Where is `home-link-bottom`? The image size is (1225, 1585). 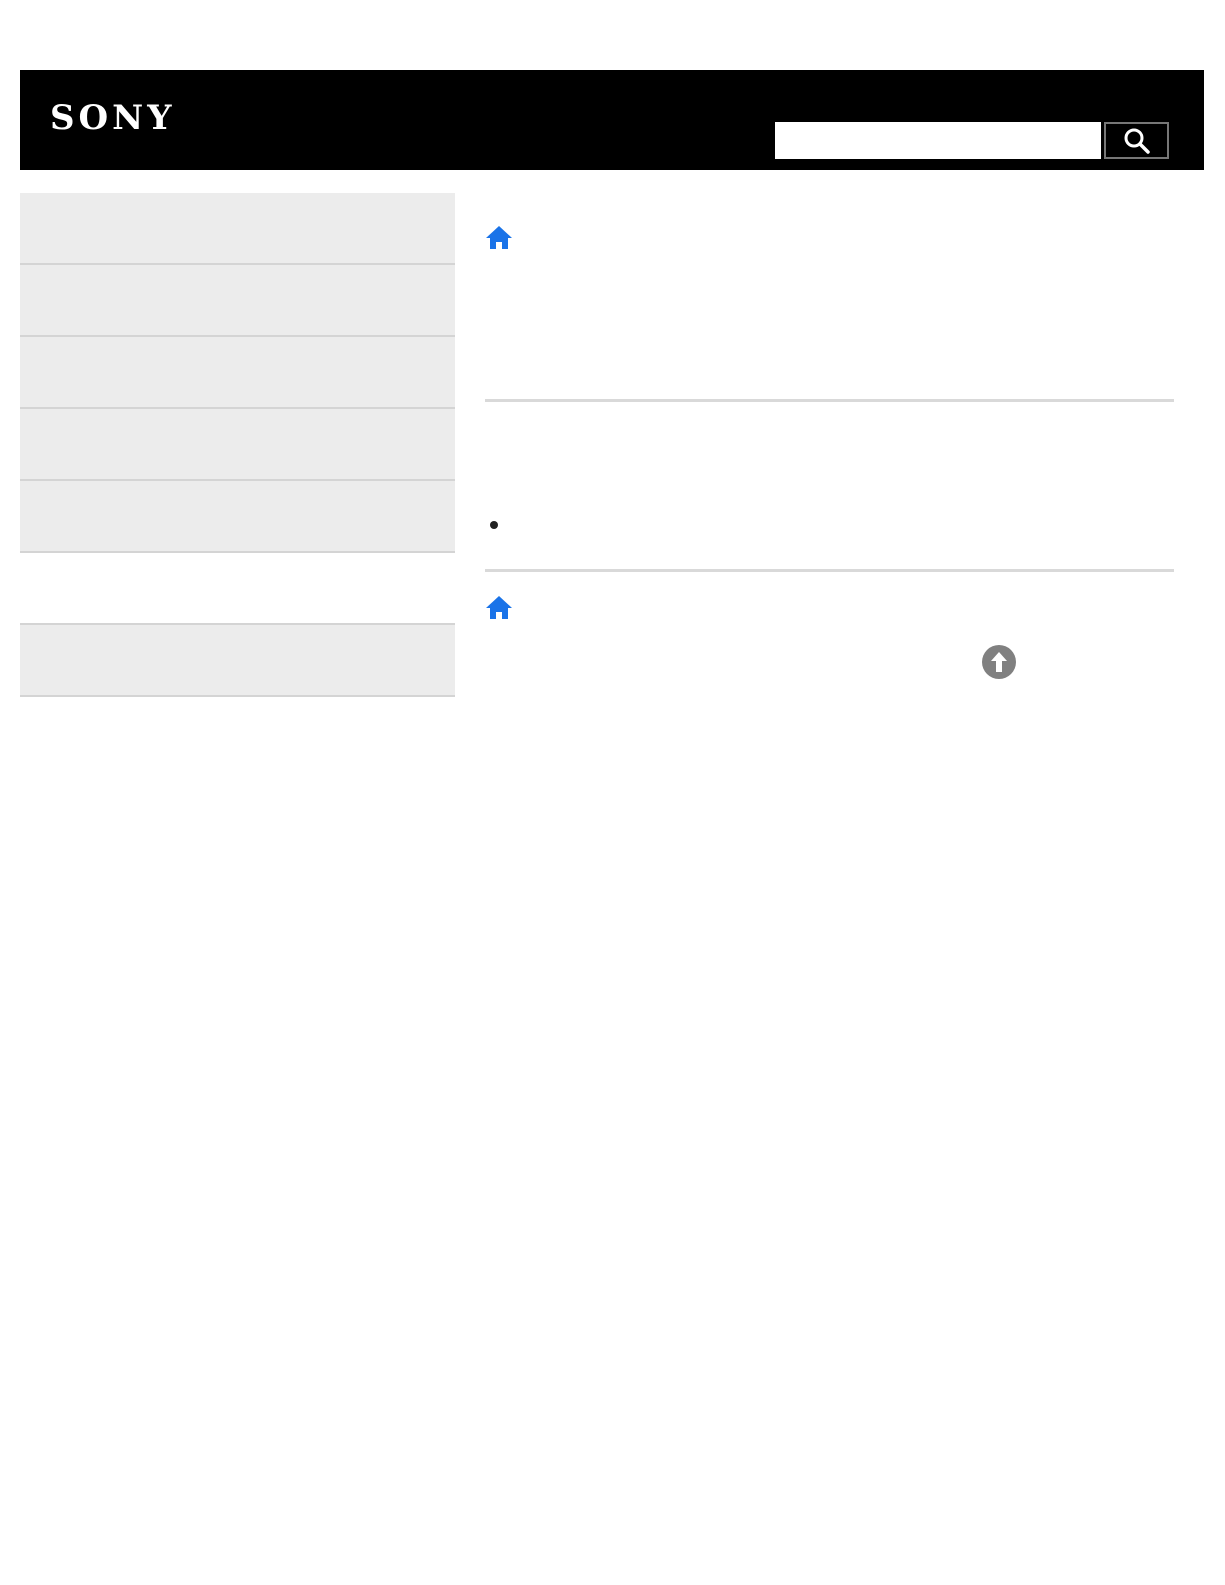 home-link-bottom is located at coordinates (499, 607).